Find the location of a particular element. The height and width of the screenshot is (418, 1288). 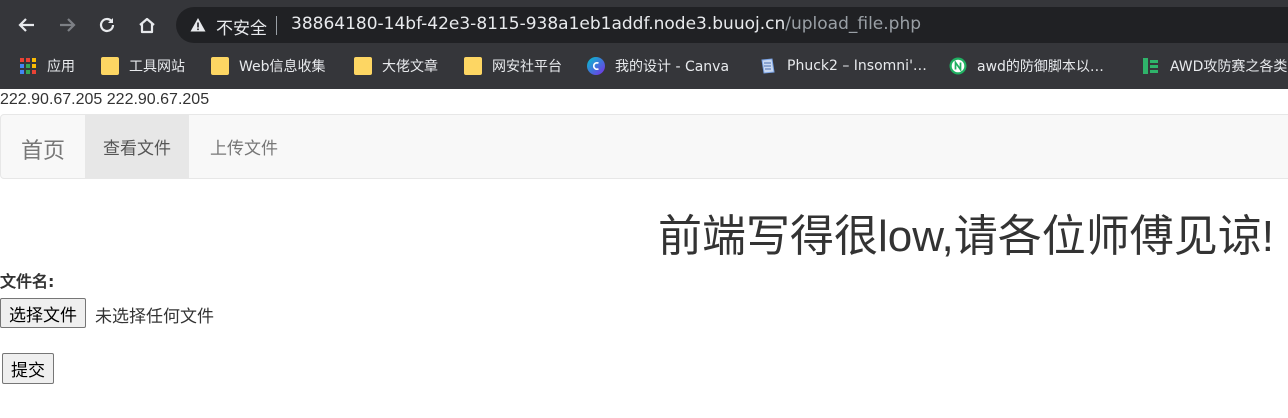

bookmark-apps: 应用 is located at coordinates (47, 66).